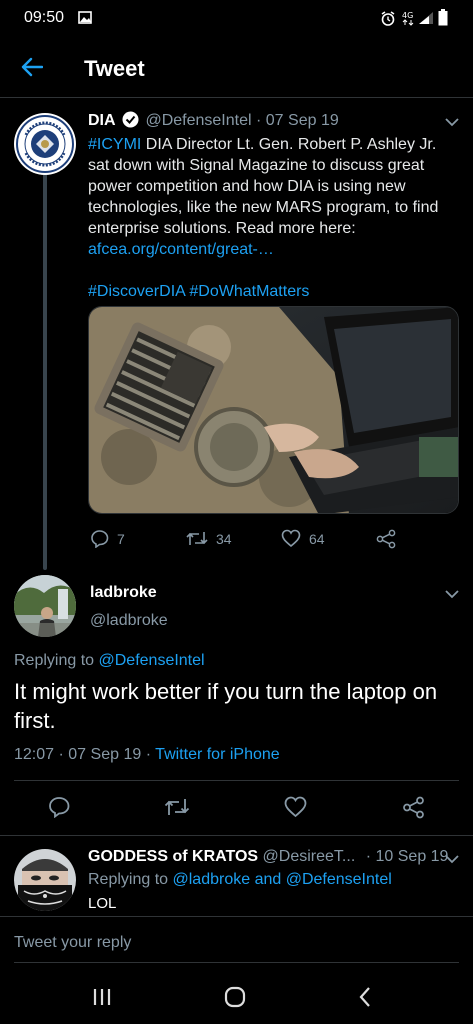 The image size is (473, 1024). I want to click on status-bar: 09:50 4G, so click(236, 18).